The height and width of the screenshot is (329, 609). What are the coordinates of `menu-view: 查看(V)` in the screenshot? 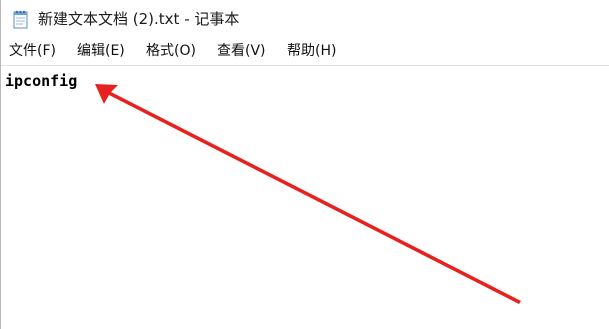 It's located at (241, 51).